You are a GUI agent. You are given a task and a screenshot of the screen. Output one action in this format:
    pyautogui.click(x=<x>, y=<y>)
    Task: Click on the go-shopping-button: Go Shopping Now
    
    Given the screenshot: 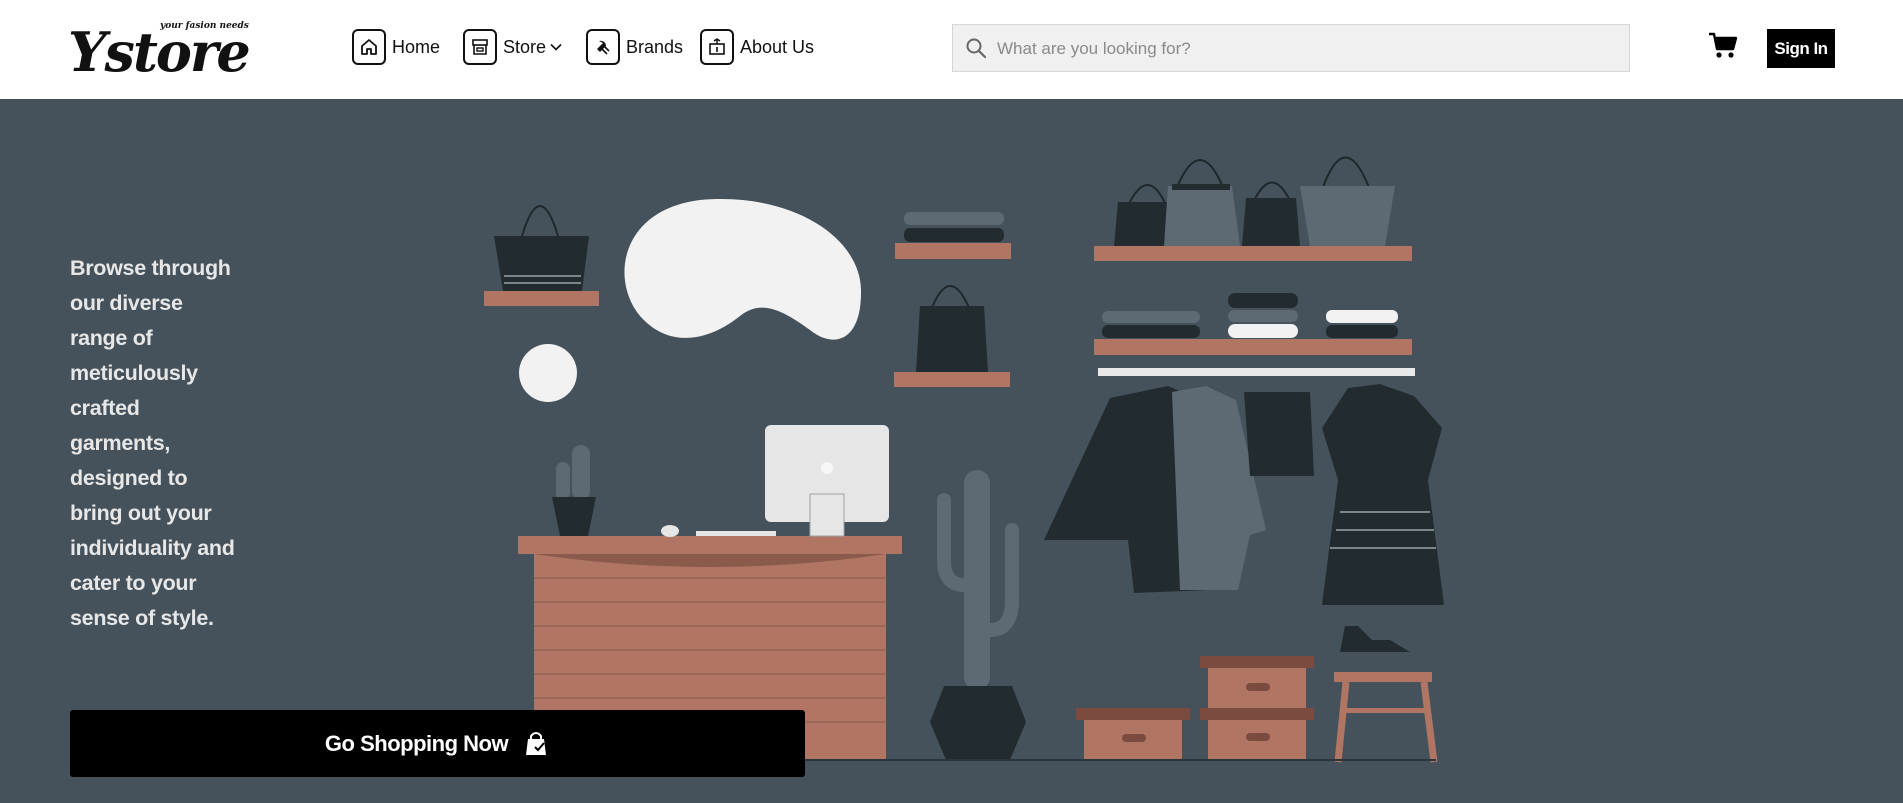 What is the action you would take?
    pyautogui.click(x=437, y=743)
    